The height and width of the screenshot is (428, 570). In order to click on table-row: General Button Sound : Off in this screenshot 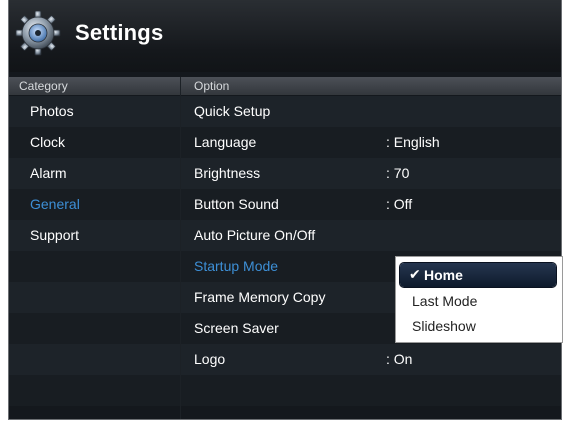, I will do `click(285, 204)`.